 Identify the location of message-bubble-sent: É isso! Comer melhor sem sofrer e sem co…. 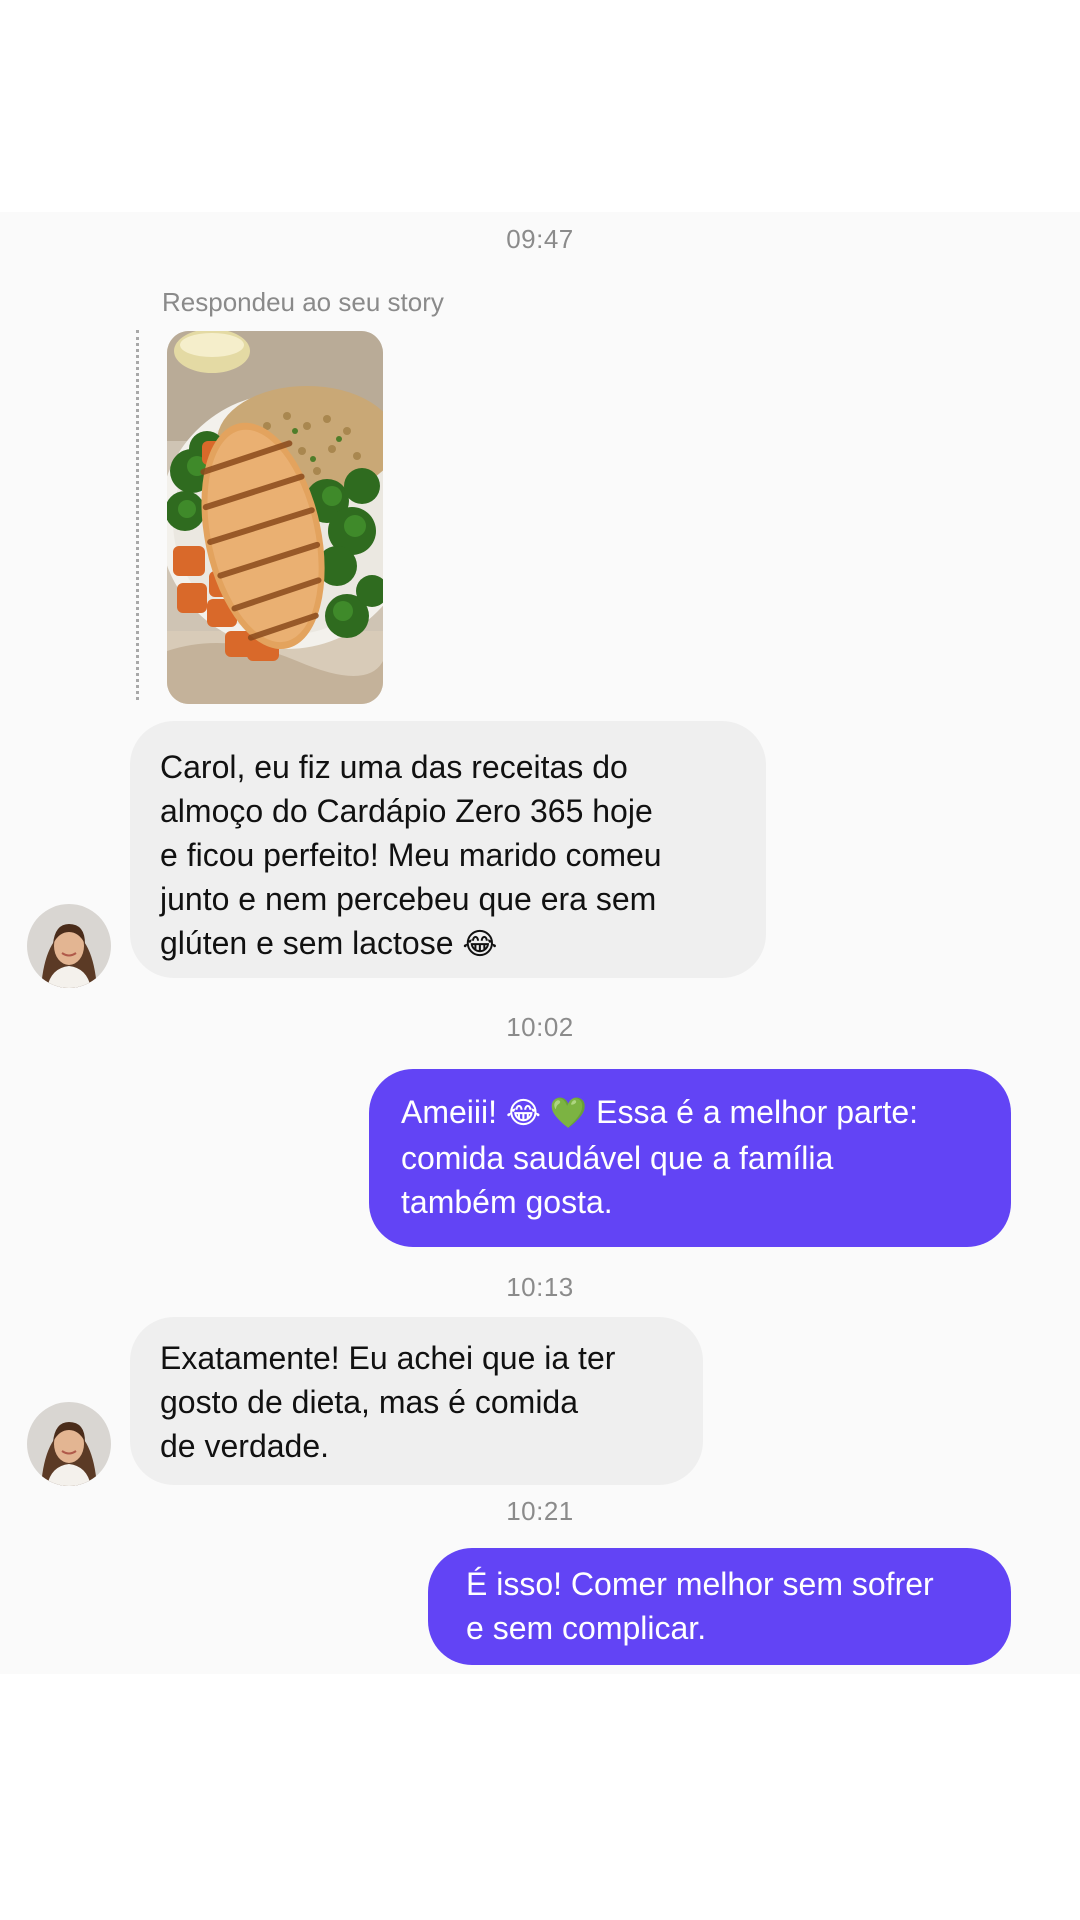
(719, 1606).